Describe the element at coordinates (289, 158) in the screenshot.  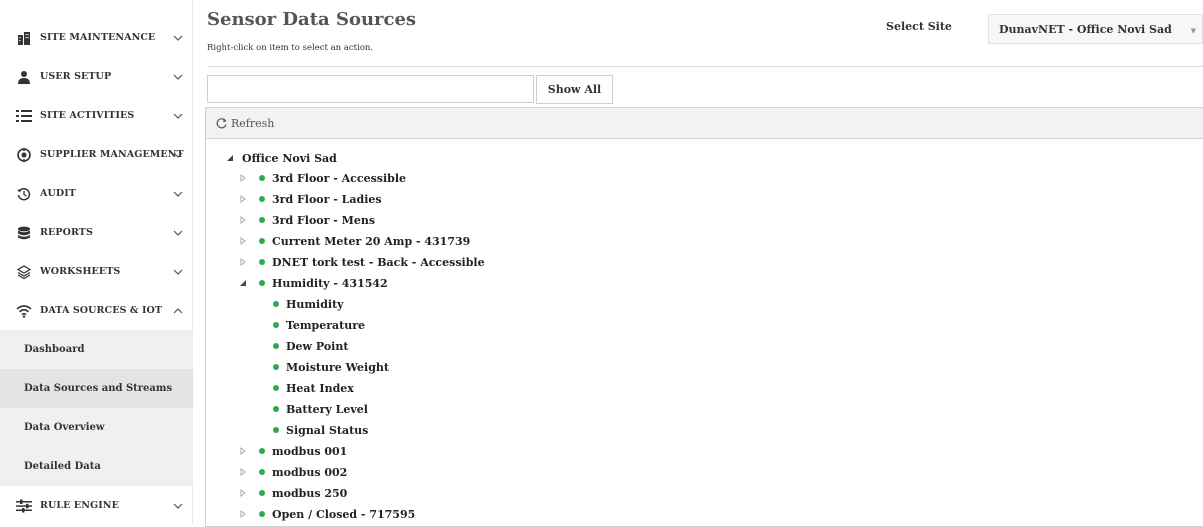
I see `tree-node-label: Office Novi Sad` at that location.